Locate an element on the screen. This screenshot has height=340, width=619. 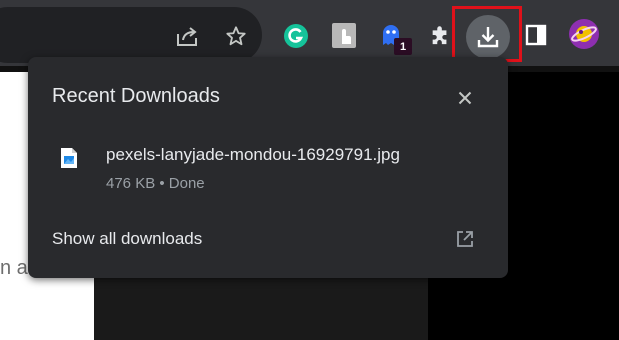
share-icon is located at coordinates (187, 36).